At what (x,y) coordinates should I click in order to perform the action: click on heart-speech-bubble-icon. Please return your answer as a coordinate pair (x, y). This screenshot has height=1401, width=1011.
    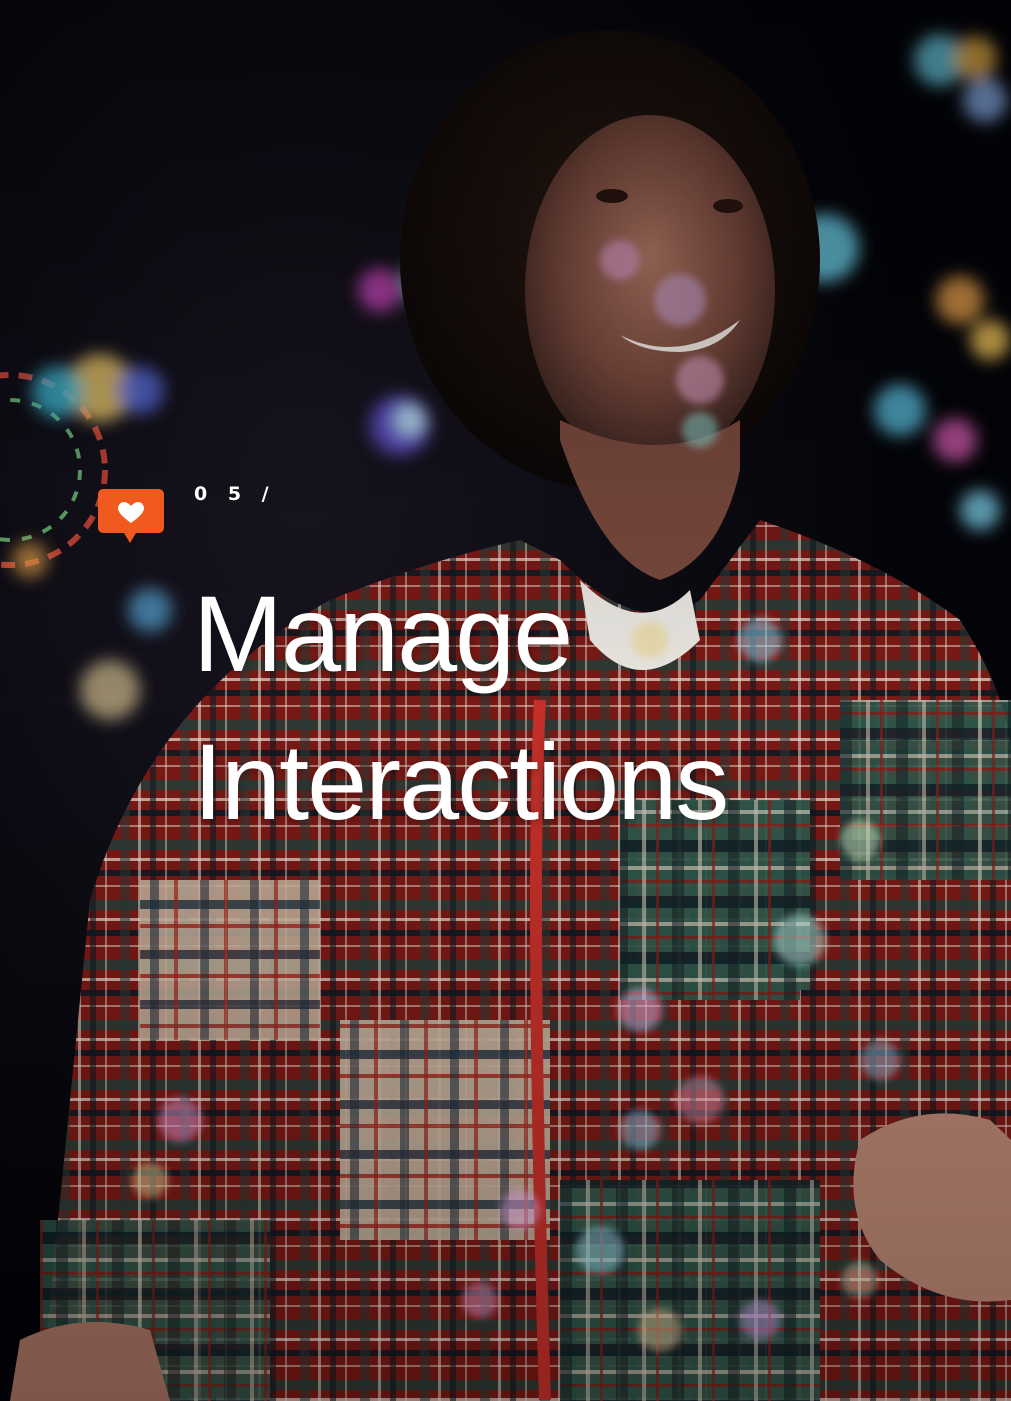
    Looking at the image, I should click on (131, 516).